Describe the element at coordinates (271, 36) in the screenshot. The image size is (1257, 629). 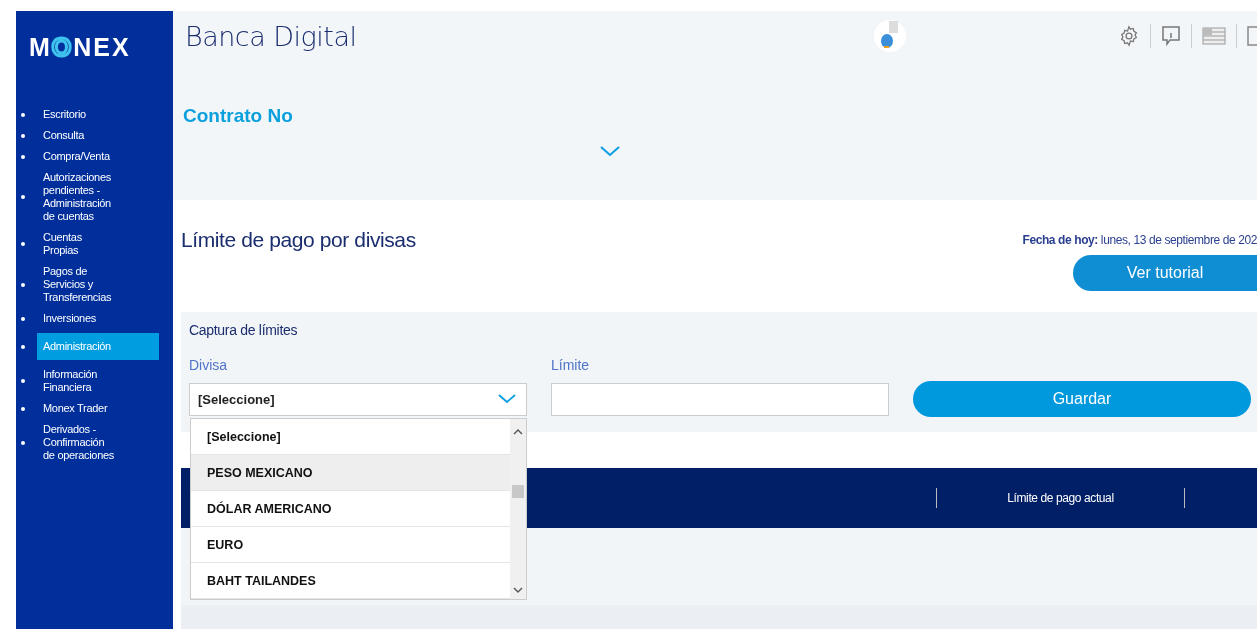
I see `app-title: Banca Digital` at that location.